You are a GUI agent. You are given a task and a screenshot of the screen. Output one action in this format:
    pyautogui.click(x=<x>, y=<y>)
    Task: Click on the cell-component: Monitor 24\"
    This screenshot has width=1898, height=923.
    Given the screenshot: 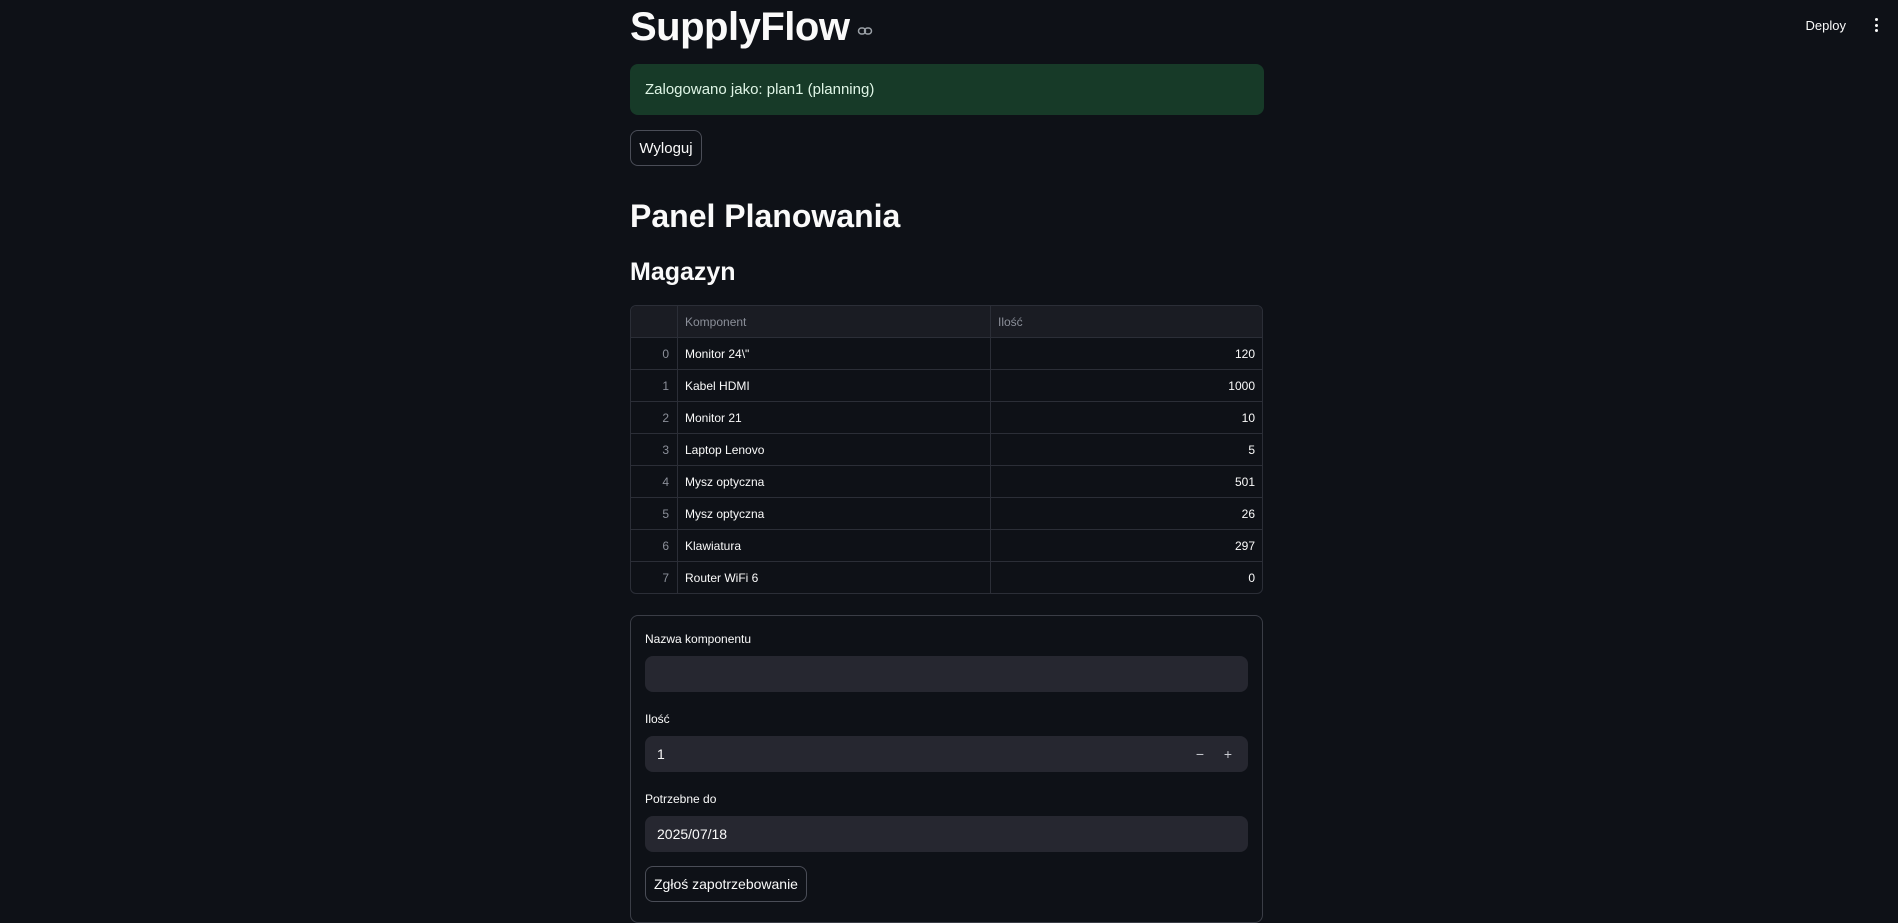 What is the action you would take?
    pyautogui.click(x=834, y=353)
    